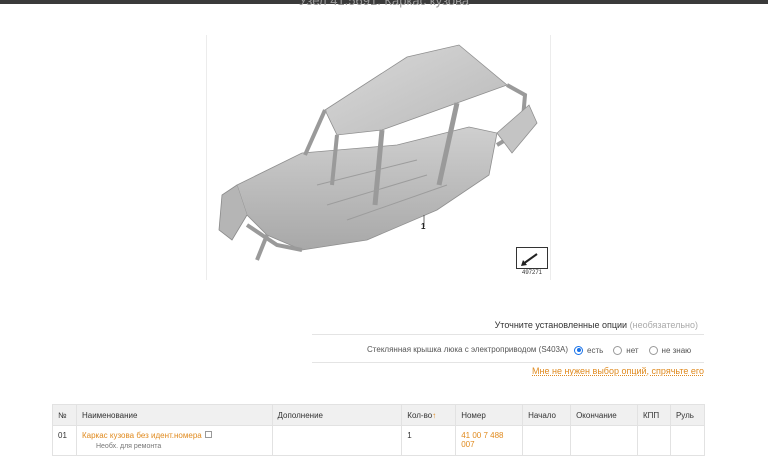 This screenshot has height=456, width=768. Describe the element at coordinates (64, 415) in the screenshot. I see `column-header-num: №` at that location.